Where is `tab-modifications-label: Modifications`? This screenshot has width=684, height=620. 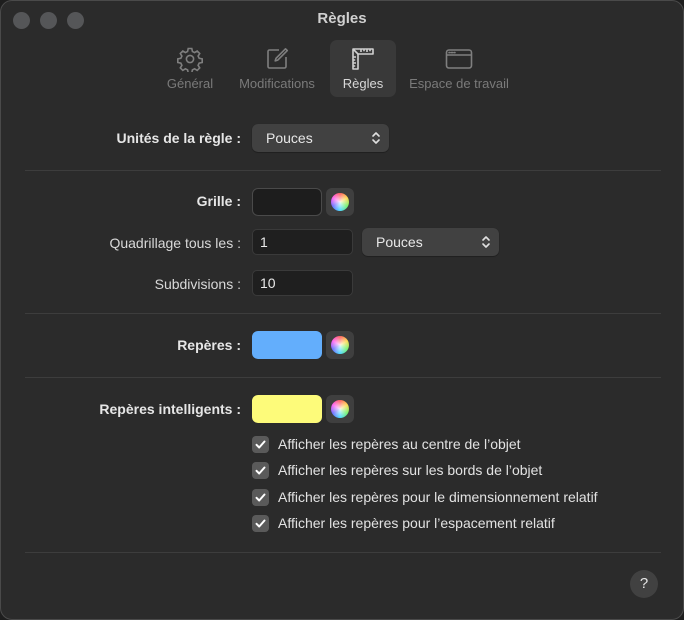 tab-modifications-label: Modifications is located at coordinates (277, 83).